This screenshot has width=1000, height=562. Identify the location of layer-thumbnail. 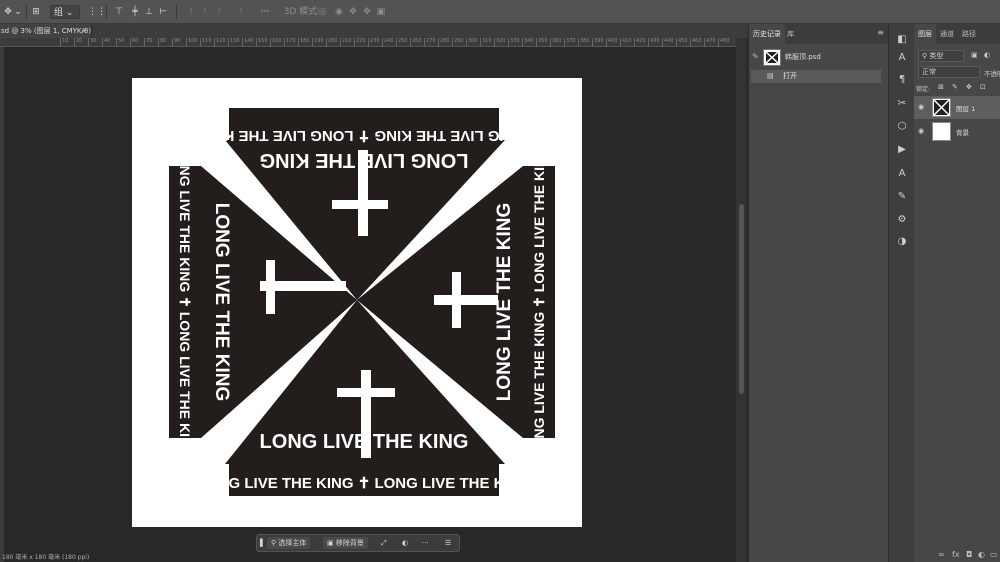
(941, 107).